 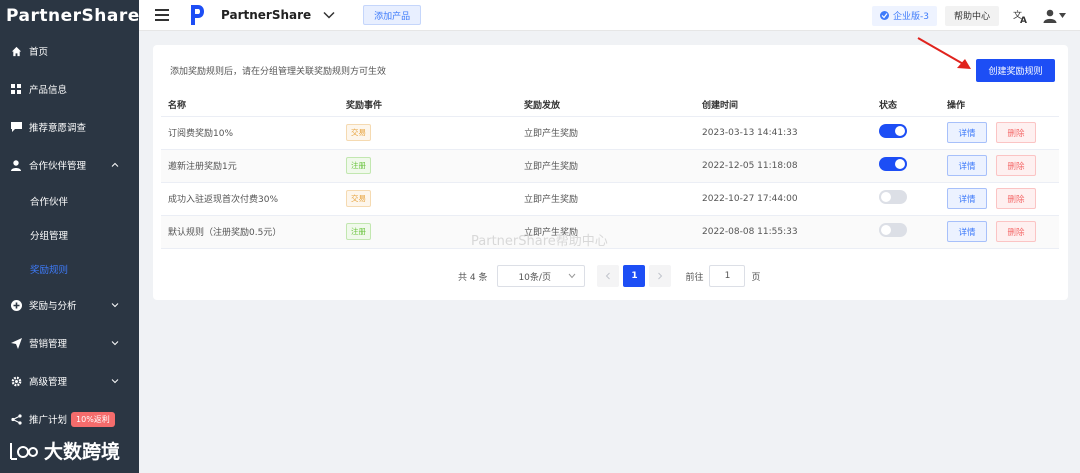 I want to click on brand-mark-icon, so click(x=24, y=451).